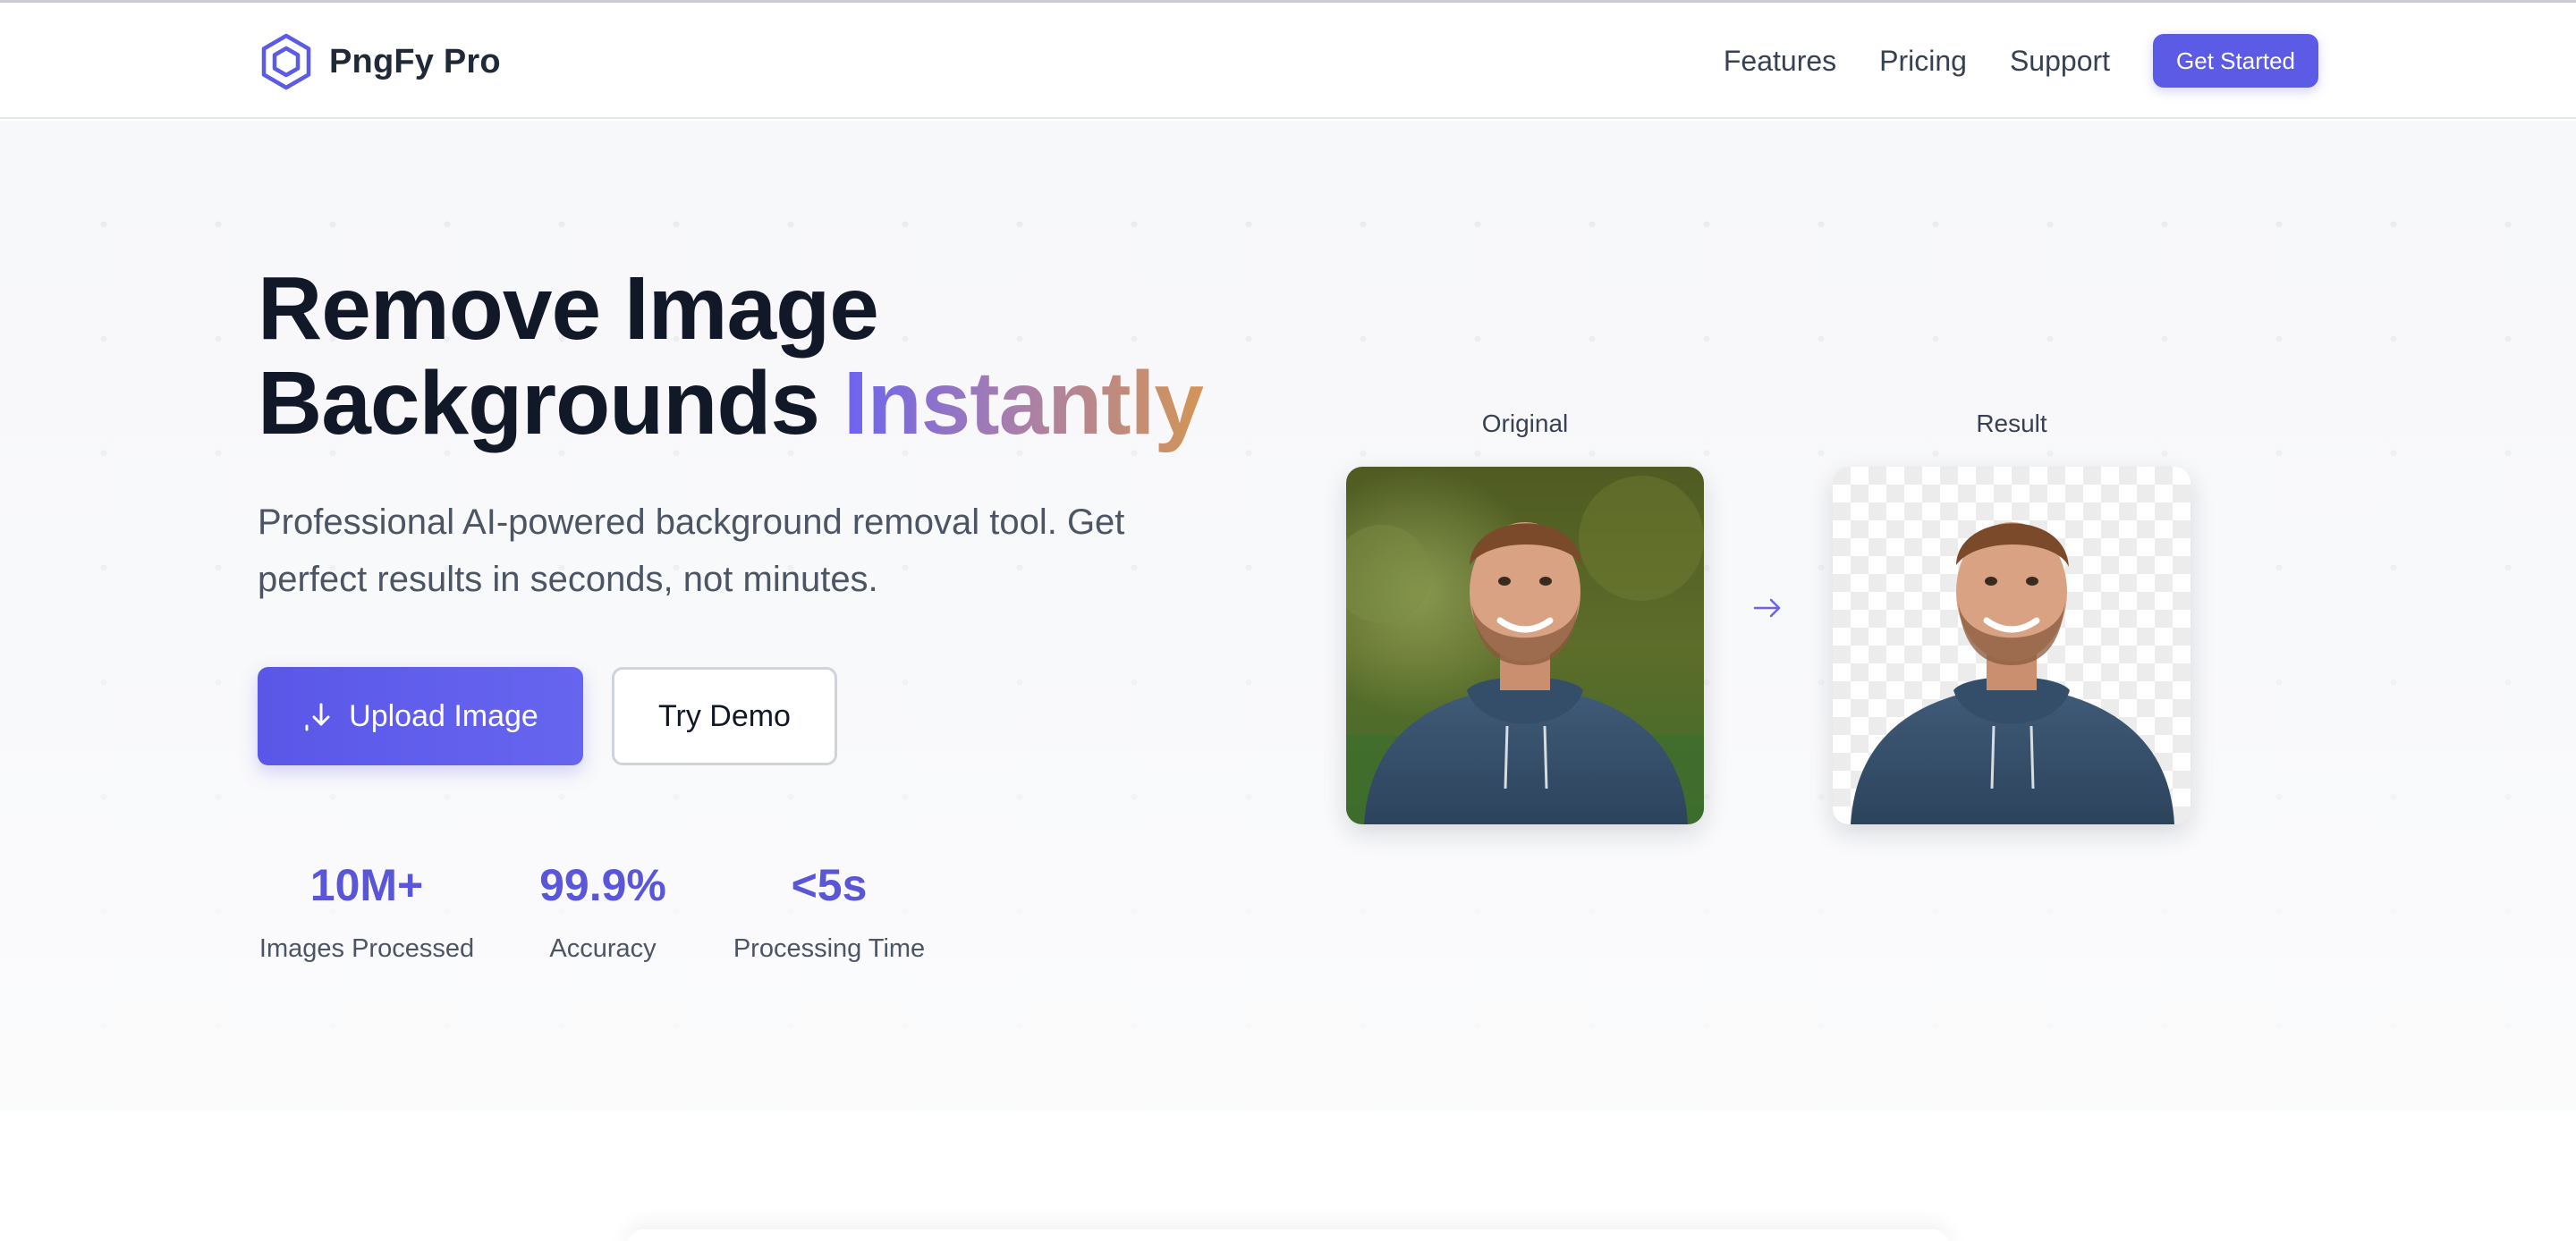 The height and width of the screenshot is (1241, 2576). I want to click on stat-images-processed: 10M+ Images Processed, so click(367, 909).